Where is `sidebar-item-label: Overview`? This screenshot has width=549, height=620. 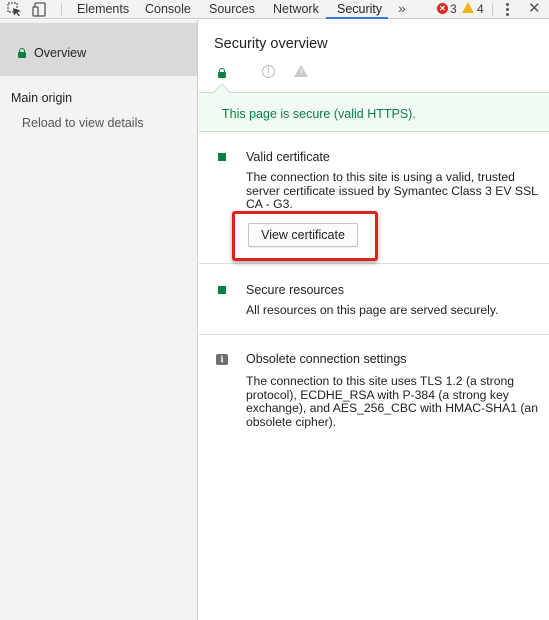 sidebar-item-label: Overview is located at coordinates (60, 53).